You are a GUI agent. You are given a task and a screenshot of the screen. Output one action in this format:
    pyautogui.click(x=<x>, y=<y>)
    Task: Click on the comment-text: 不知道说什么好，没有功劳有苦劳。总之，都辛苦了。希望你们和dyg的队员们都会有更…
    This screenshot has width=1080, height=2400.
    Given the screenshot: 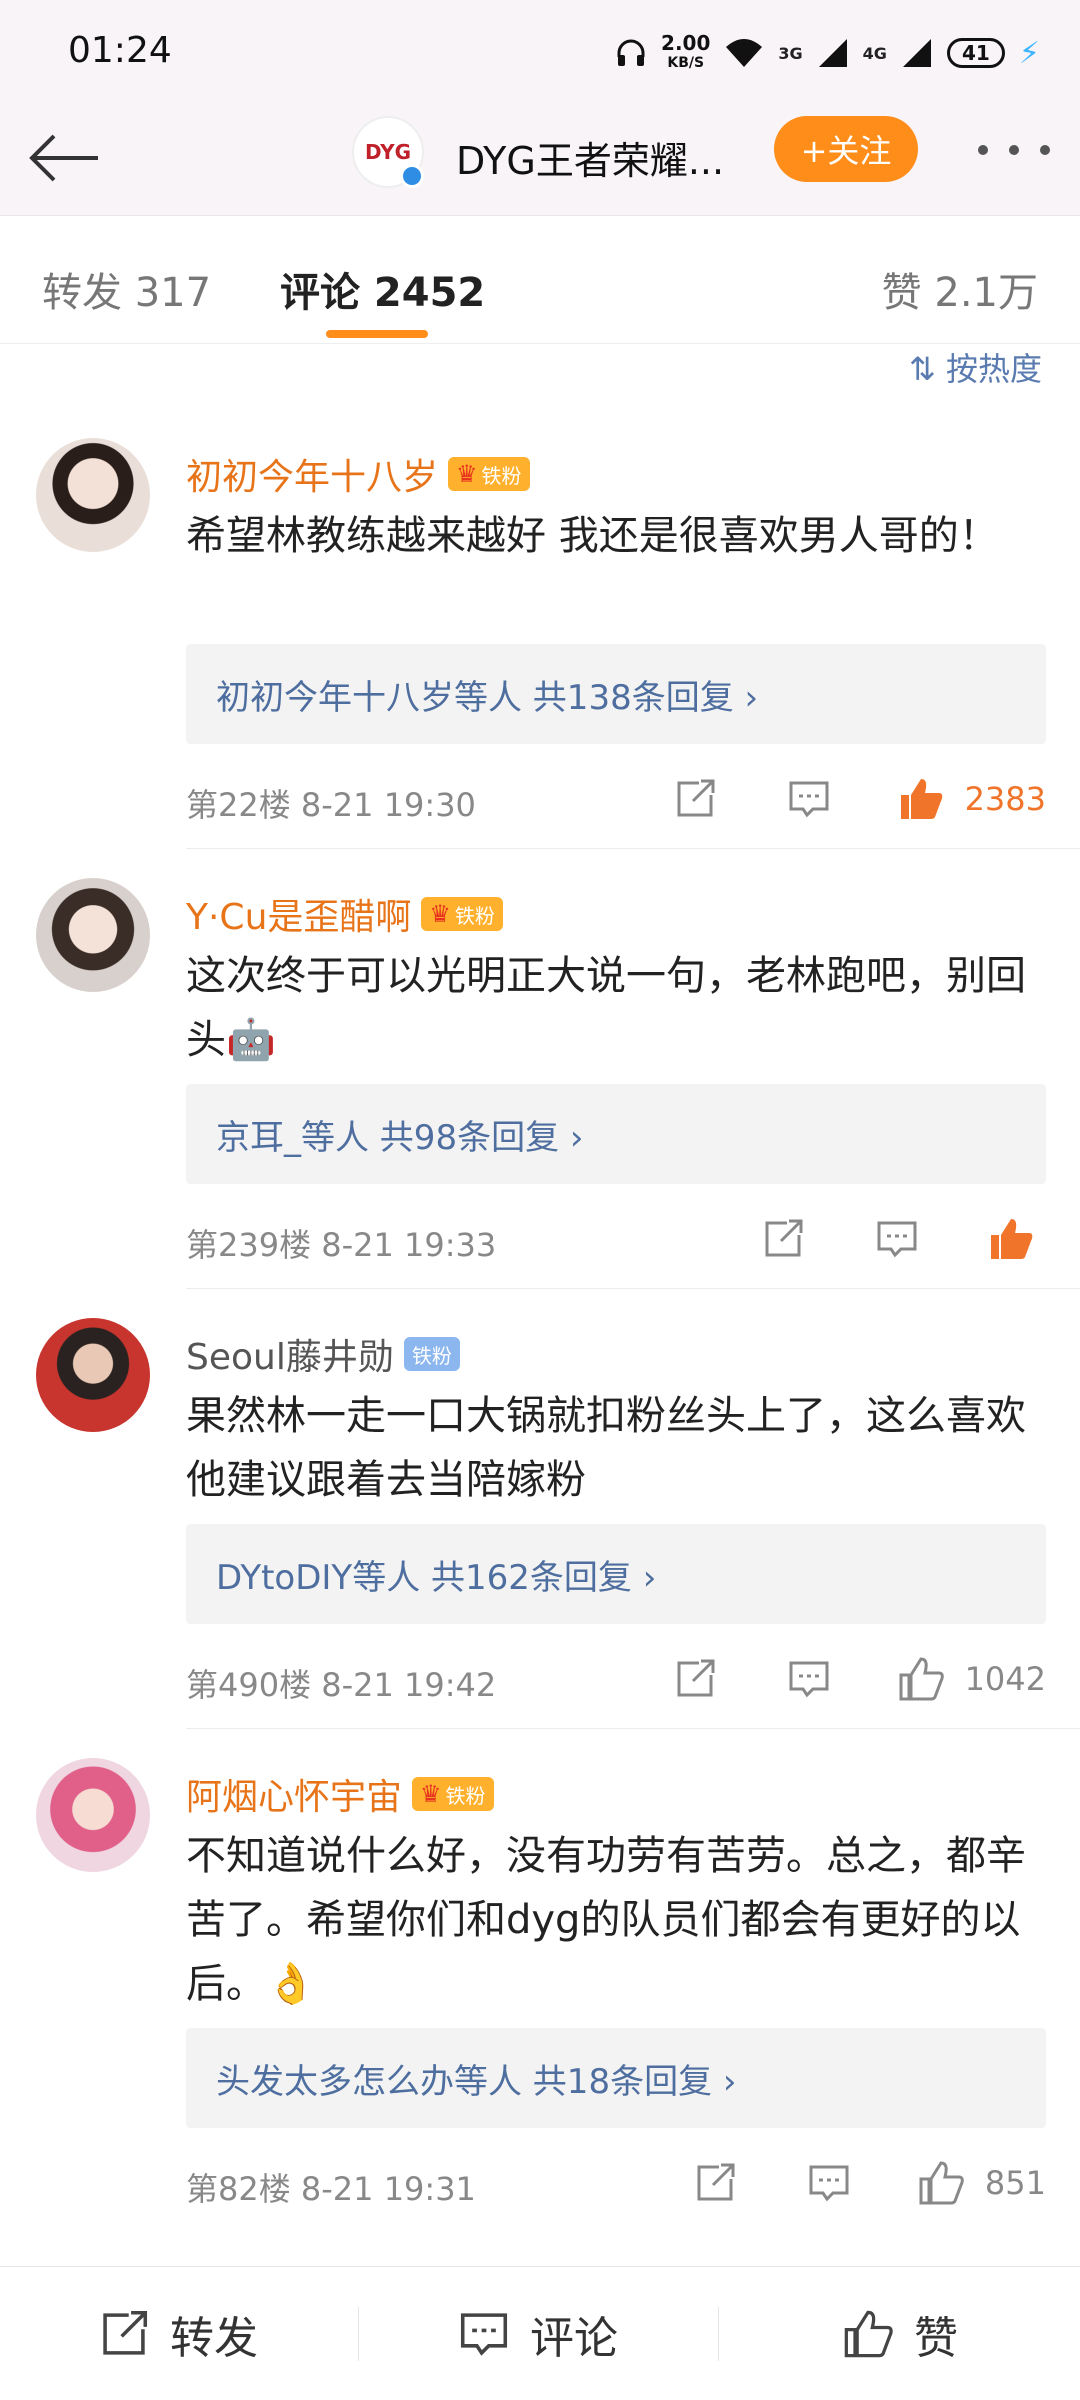 What is the action you would take?
    pyautogui.click(x=606, y=1920)
    